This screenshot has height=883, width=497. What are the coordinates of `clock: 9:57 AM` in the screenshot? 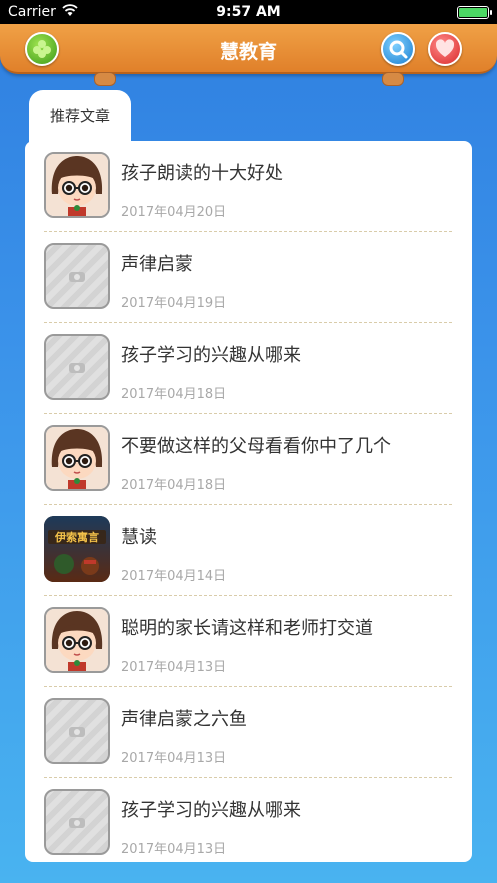 It's located at (248, 12).